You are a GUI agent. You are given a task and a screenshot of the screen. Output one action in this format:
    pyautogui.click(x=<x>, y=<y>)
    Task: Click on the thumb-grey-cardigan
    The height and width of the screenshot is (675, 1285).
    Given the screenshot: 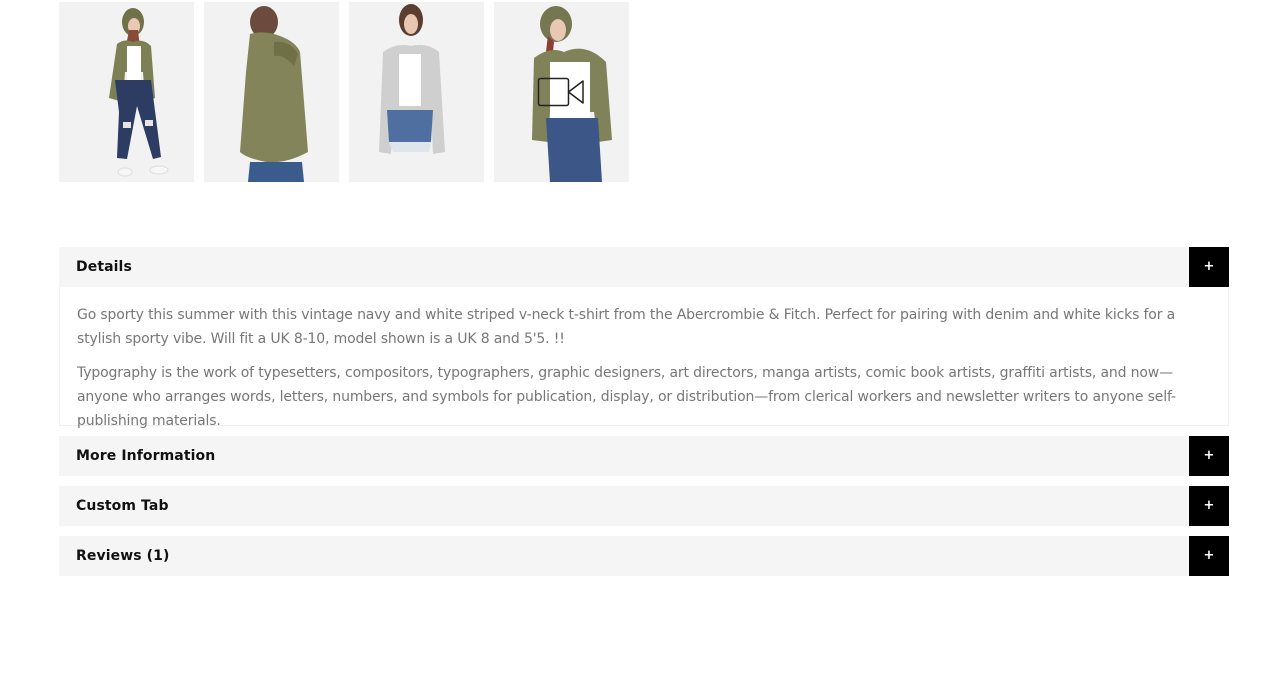 What is the action you would take?
    pyautogui.click(x=416, y=92)
    